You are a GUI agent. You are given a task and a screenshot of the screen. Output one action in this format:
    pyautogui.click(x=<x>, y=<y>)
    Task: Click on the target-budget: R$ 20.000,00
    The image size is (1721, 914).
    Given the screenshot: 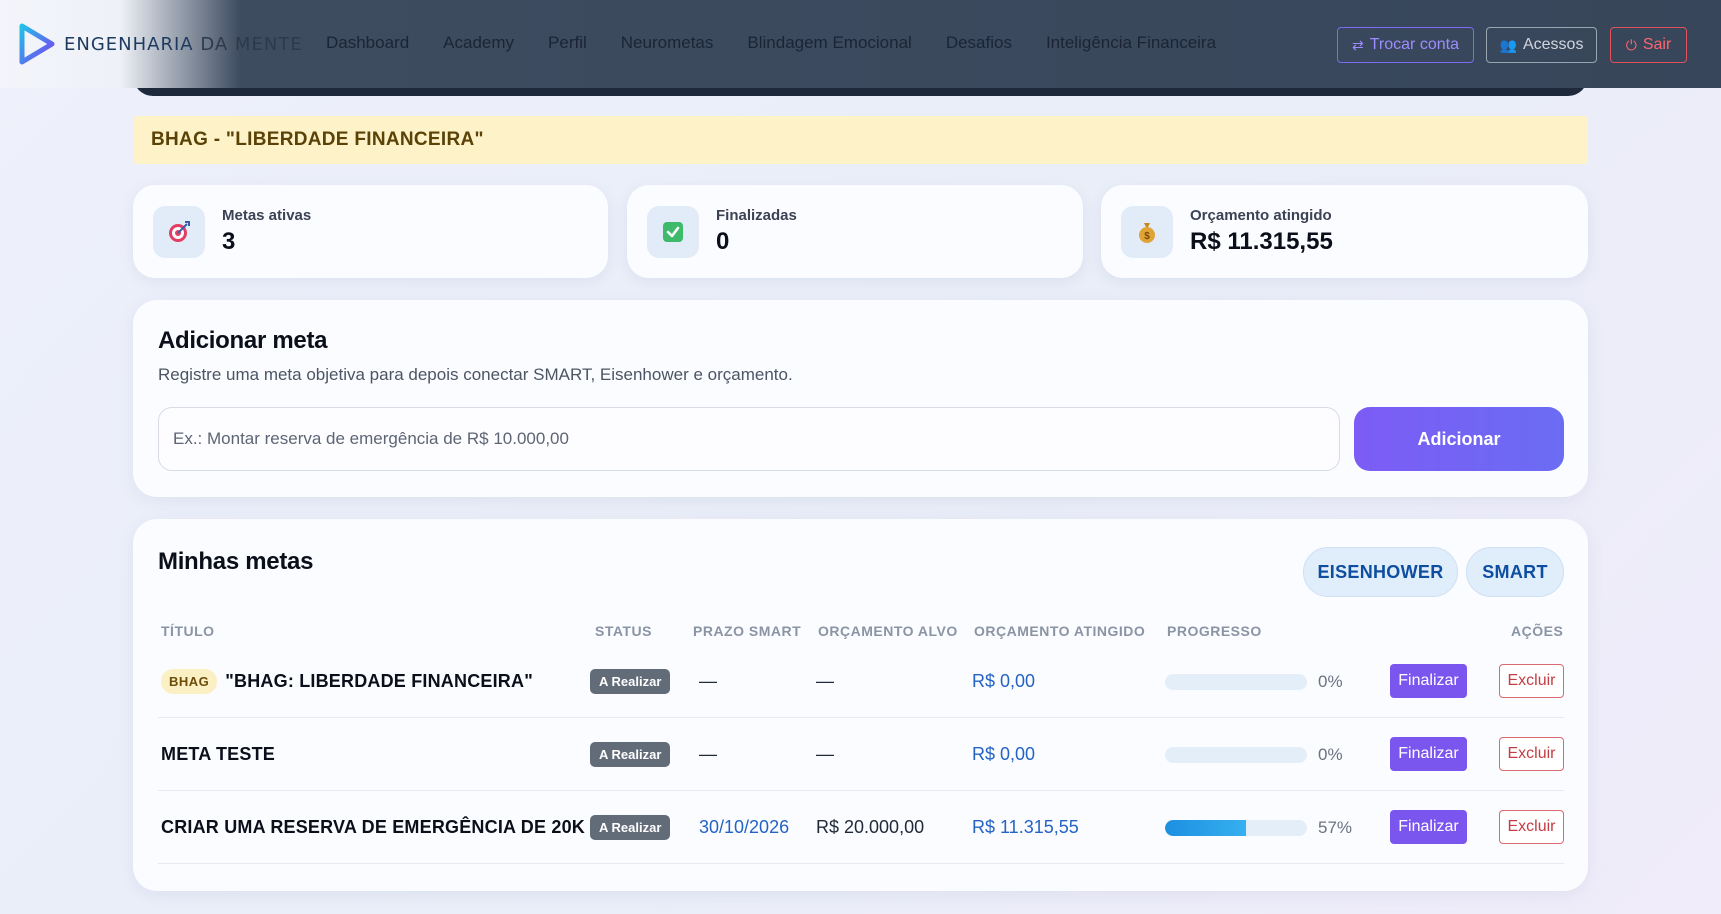 What is the action you would take?
    pyautogui.click(x=870, y=827)
    